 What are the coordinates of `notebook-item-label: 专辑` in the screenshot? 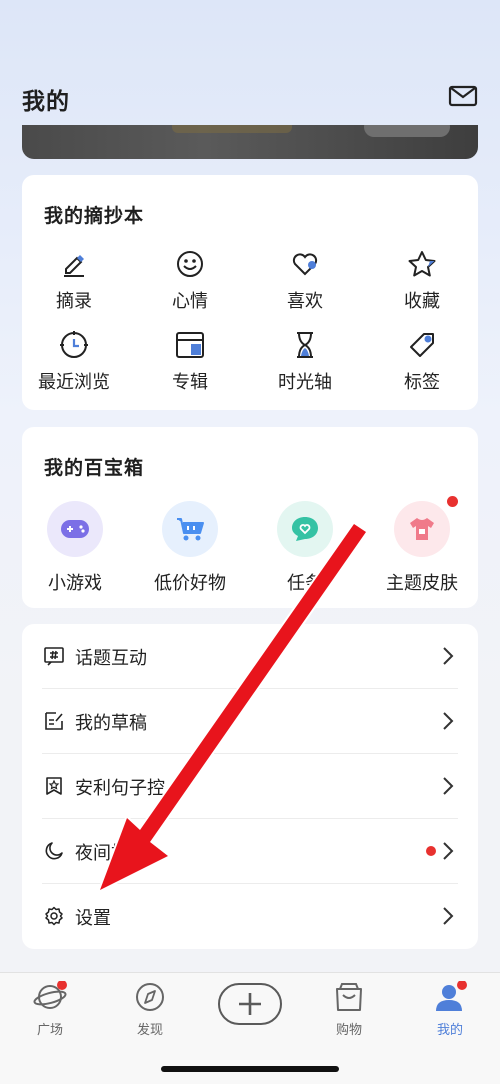 It's located at (190, 382).